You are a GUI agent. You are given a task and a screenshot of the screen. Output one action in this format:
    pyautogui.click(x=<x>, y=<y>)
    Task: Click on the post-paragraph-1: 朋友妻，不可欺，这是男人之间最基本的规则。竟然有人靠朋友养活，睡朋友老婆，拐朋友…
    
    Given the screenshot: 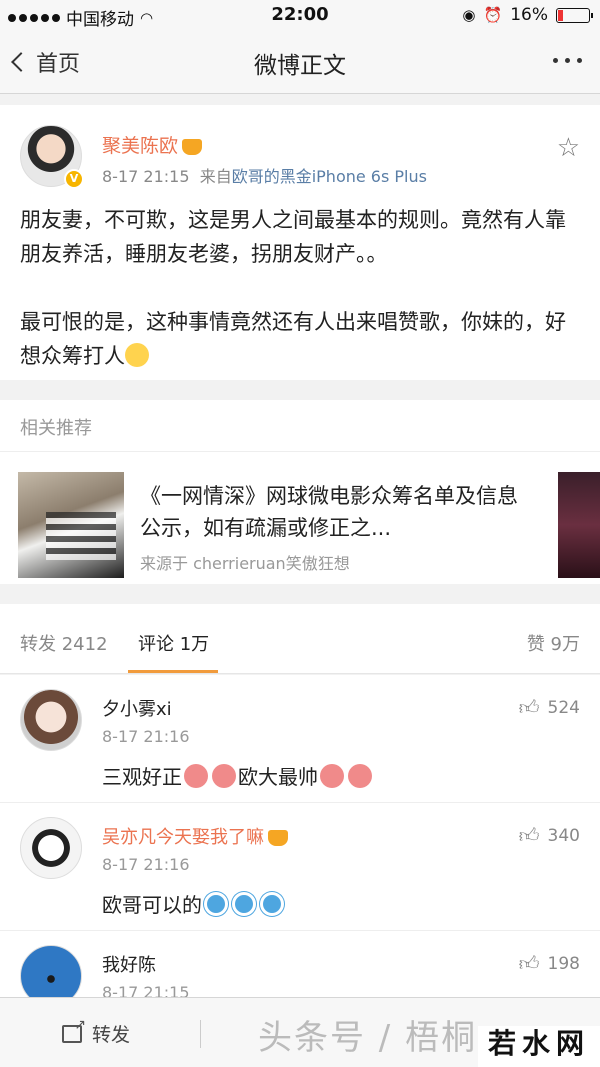 What is the action you would take?
    pyautogui.click(x=293, y=237)
    